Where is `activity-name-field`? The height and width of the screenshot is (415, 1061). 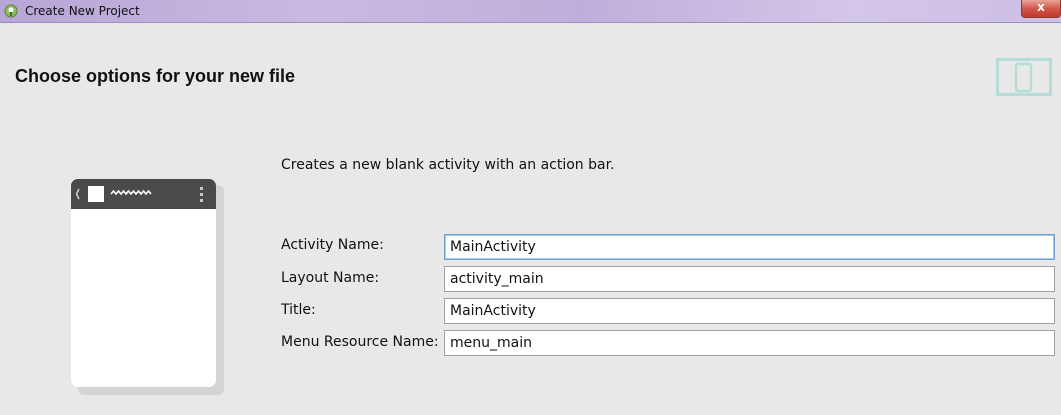
activity-name-field is located at coordinates (749, 247).